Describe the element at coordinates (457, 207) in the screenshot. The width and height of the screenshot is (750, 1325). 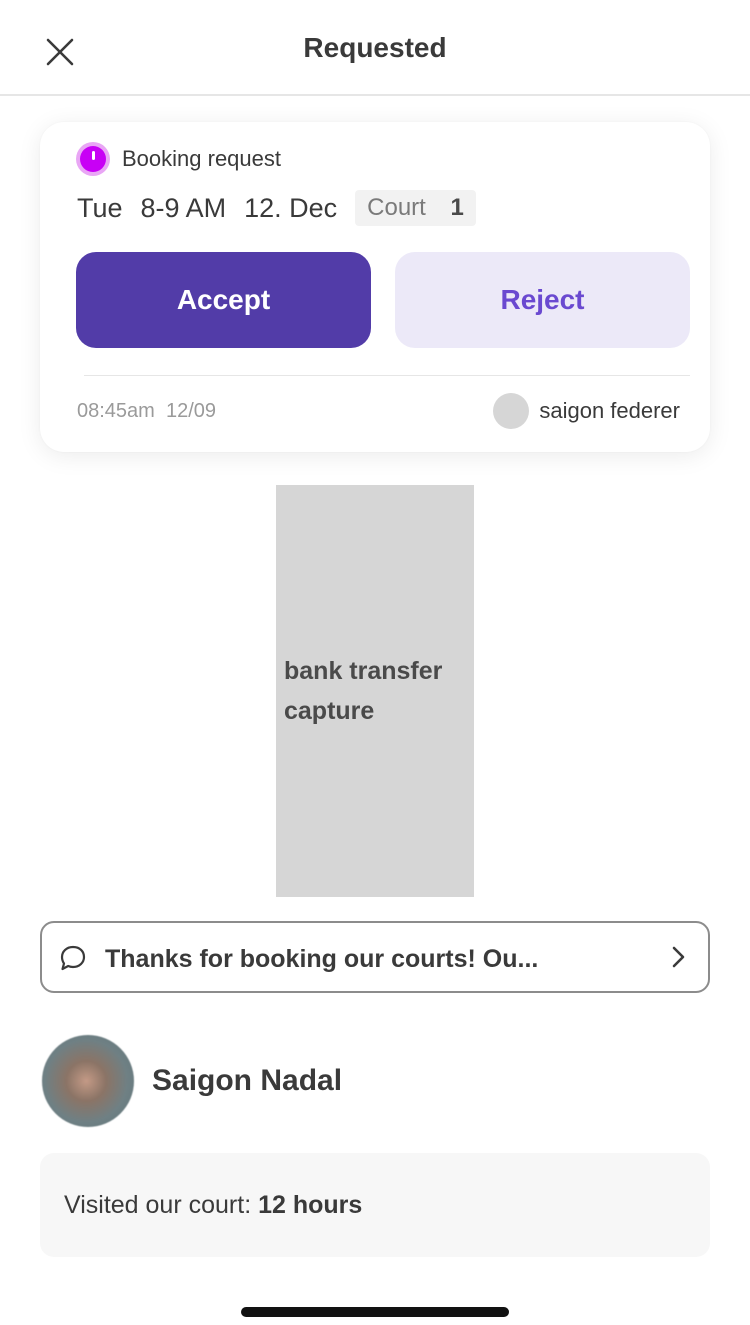
I see `court-number: 1` at that location.